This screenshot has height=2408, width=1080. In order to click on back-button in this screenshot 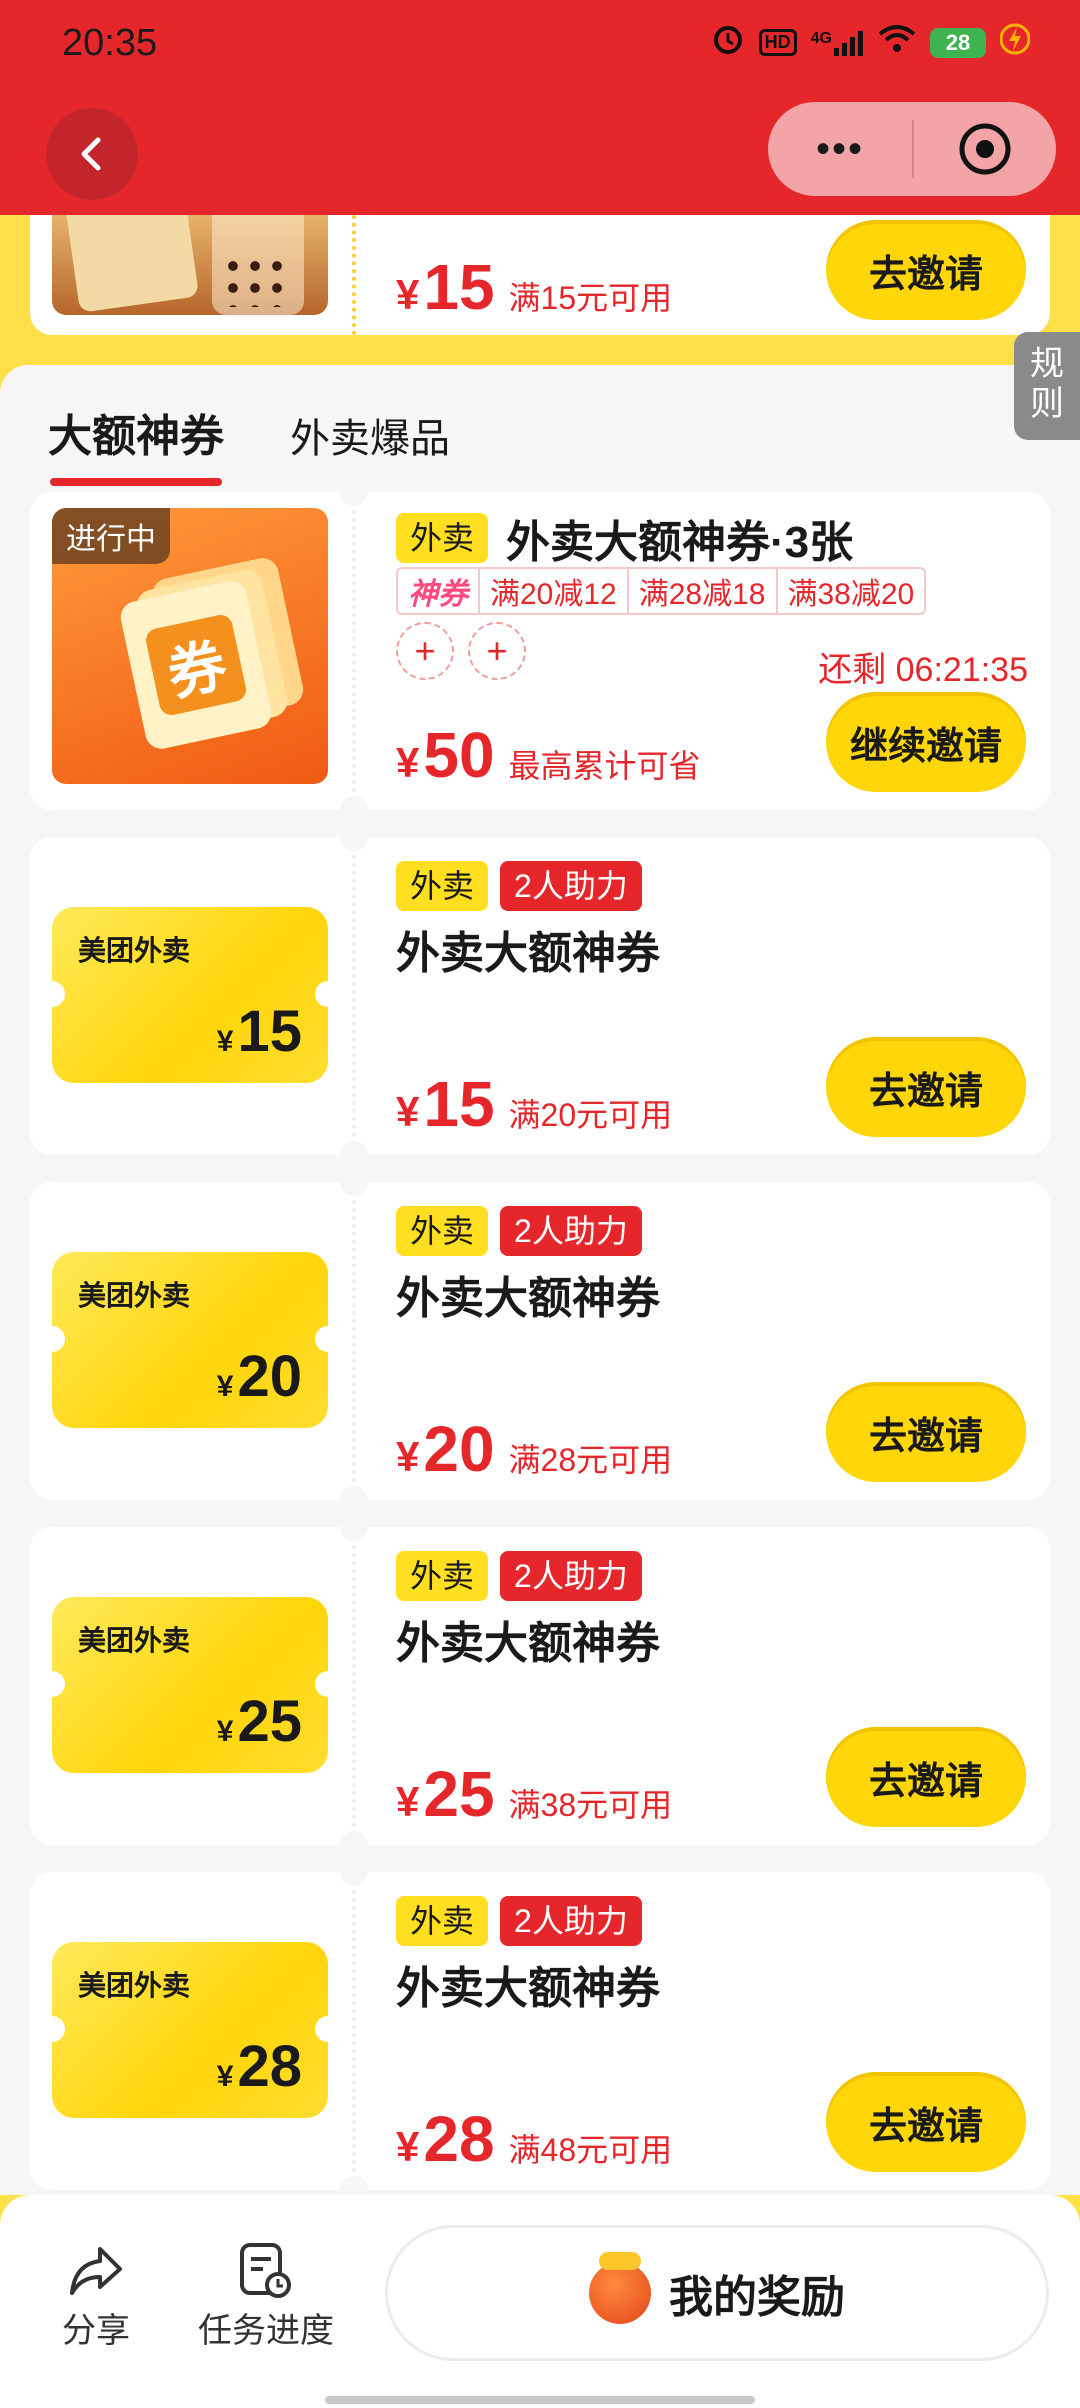, I will do `click(92, 154)`.